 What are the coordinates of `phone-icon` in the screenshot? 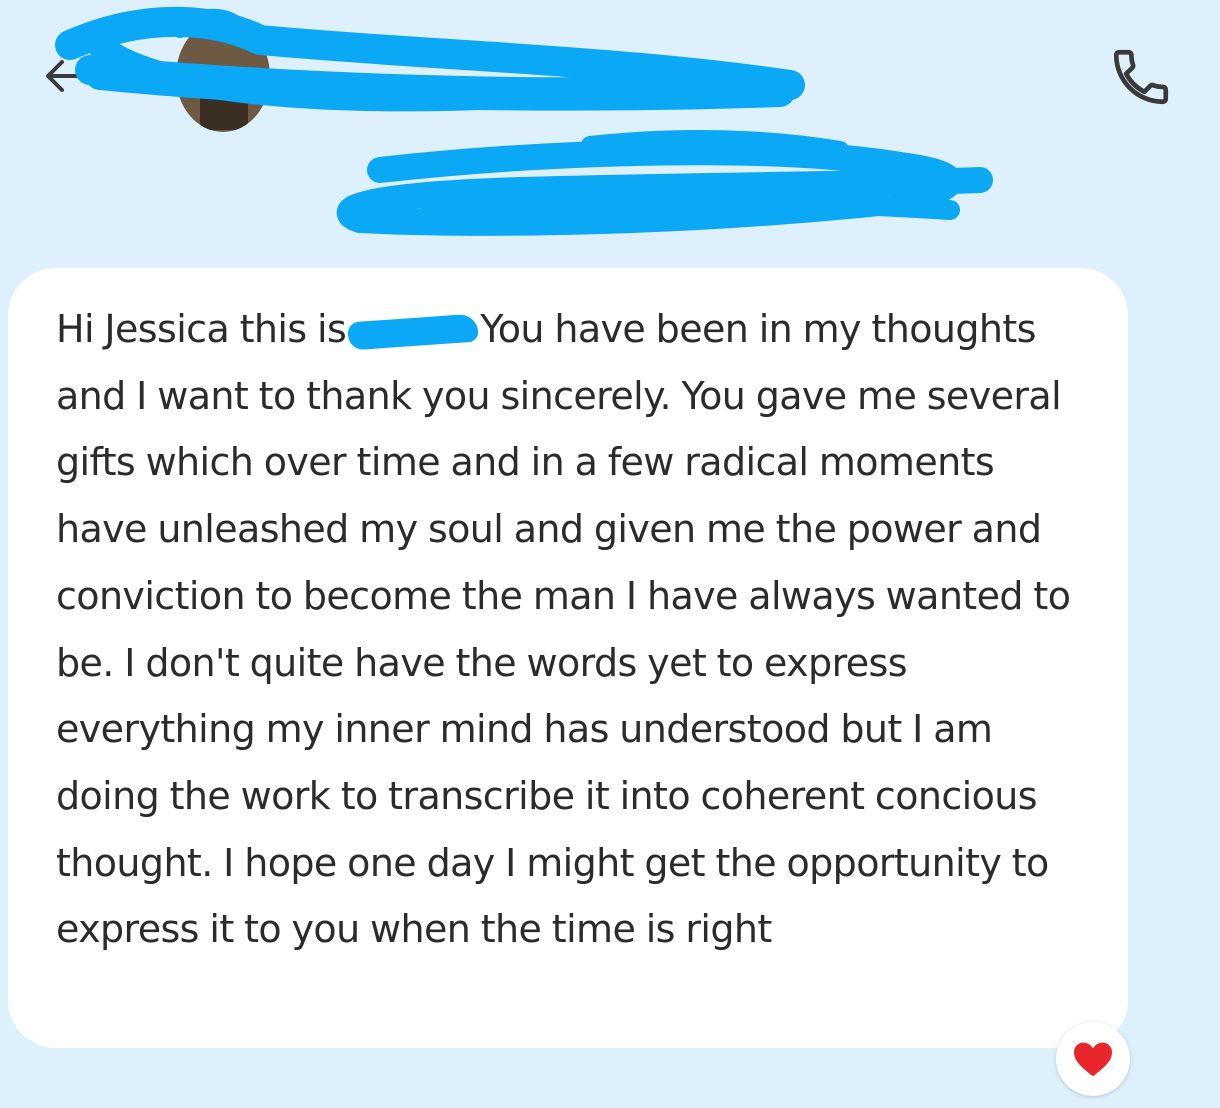 It's located at (1141, 77).